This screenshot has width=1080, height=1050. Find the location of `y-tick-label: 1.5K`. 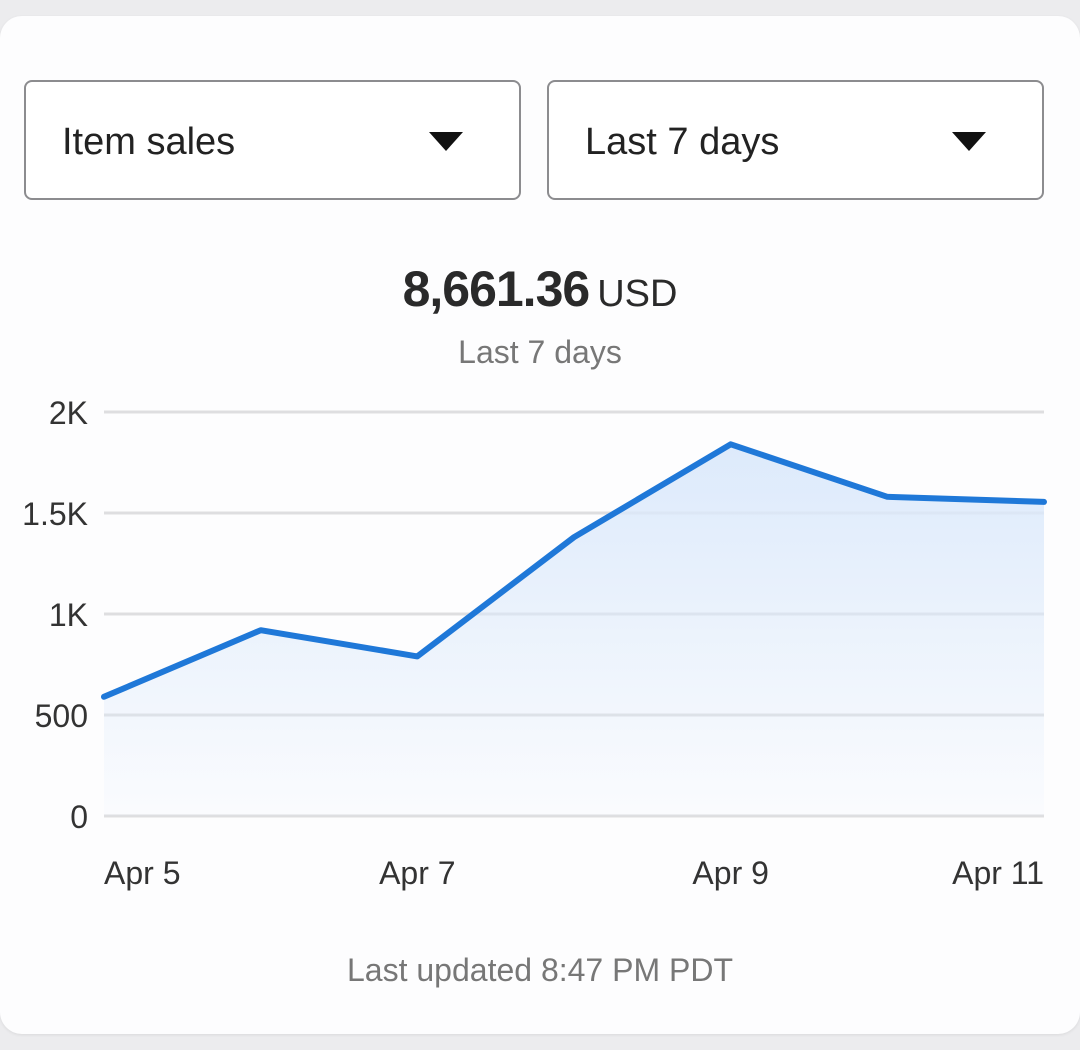

y-tick-label: 1.5K is located at coordinates (55, 514).